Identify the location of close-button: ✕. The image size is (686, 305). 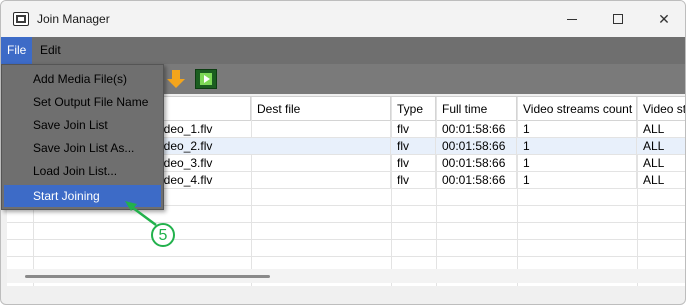
(663, 19).